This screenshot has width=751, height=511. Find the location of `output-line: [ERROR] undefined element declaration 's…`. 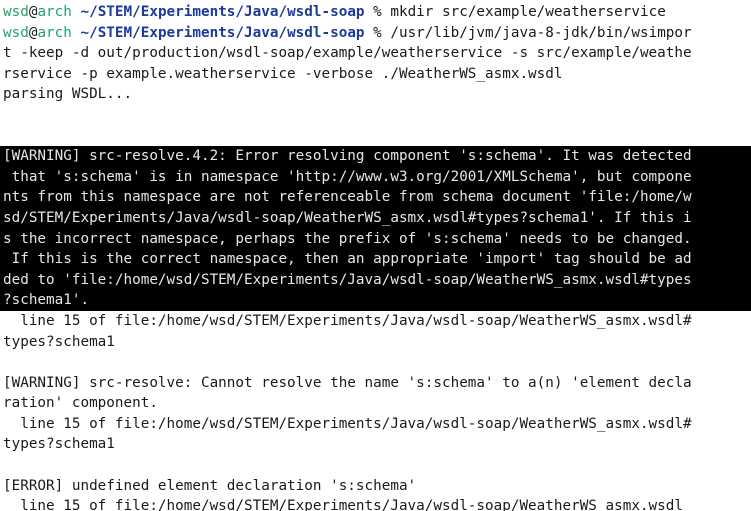

output-line: [ERROR] undefined element declaration 's… is located at coordinates (210, 485).